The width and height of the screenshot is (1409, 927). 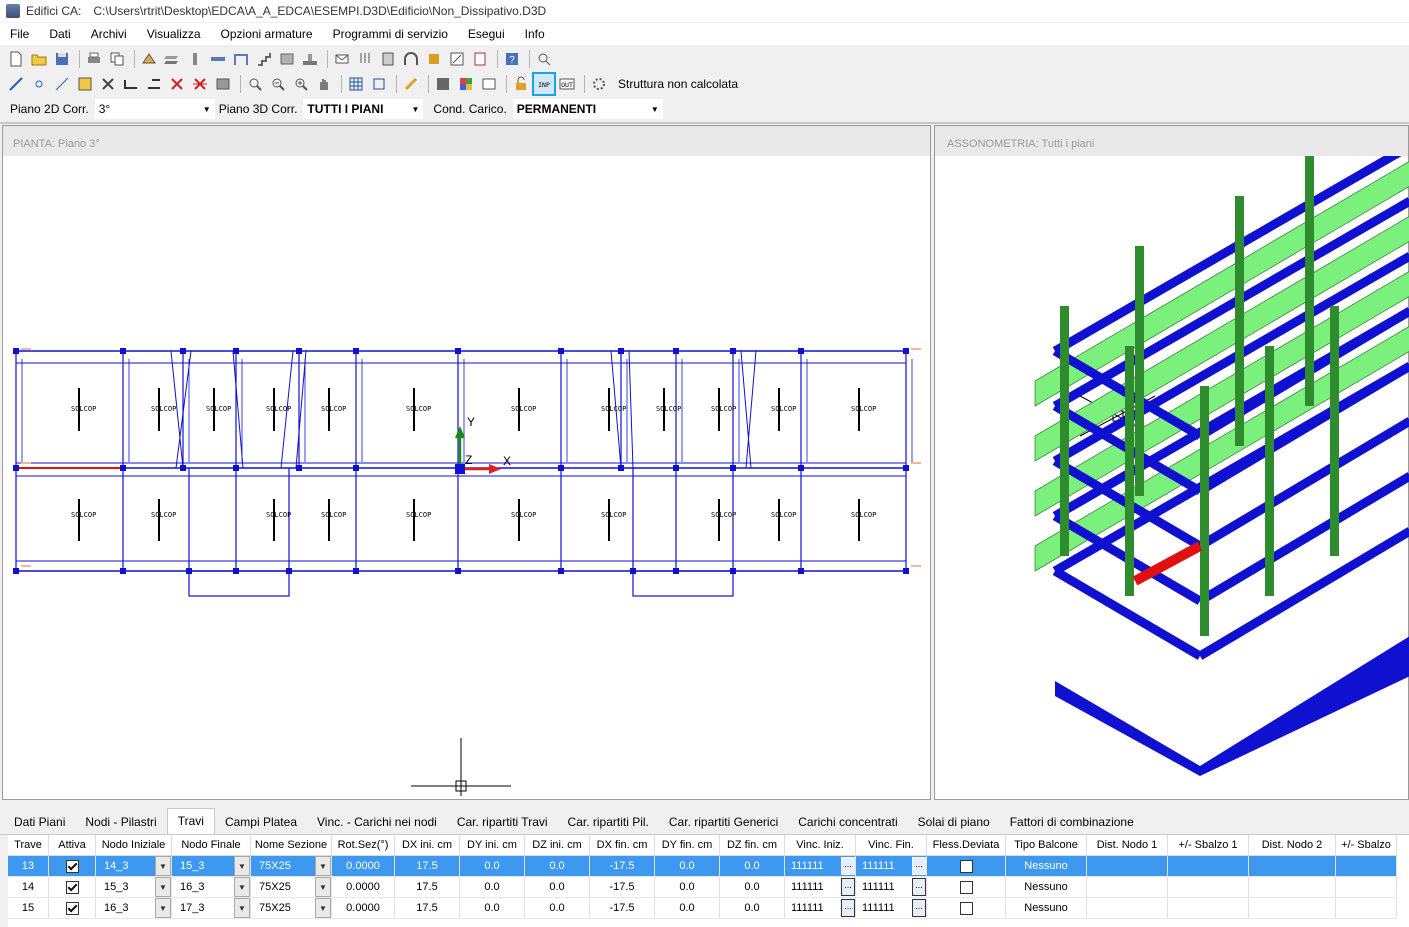 What do you see at coordinates (39, 84) in the screenshot?
I see `node-icon` at bounding box center [39, 84].